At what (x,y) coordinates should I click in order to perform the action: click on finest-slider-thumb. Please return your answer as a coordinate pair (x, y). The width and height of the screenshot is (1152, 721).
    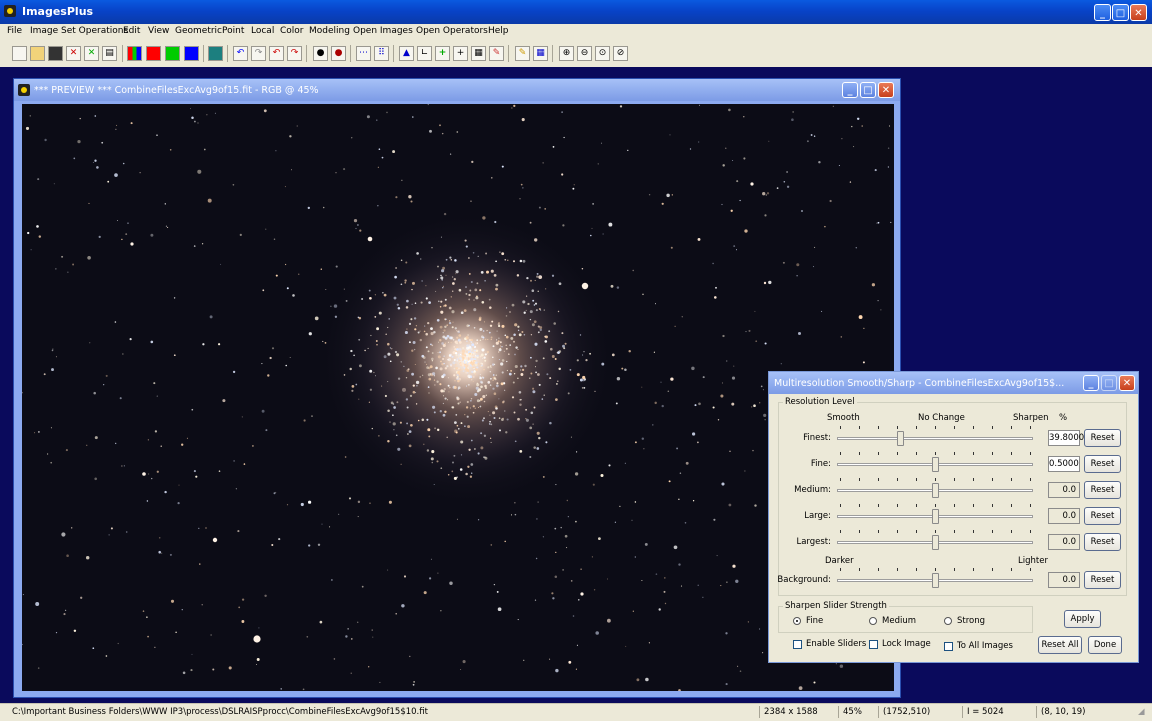
    Looking at the image, I should click on (900, 438).